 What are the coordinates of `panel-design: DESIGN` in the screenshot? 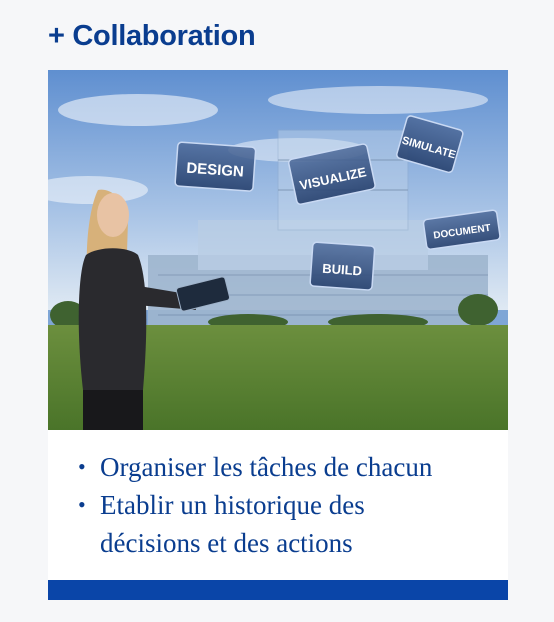 It's located at (215, 166).